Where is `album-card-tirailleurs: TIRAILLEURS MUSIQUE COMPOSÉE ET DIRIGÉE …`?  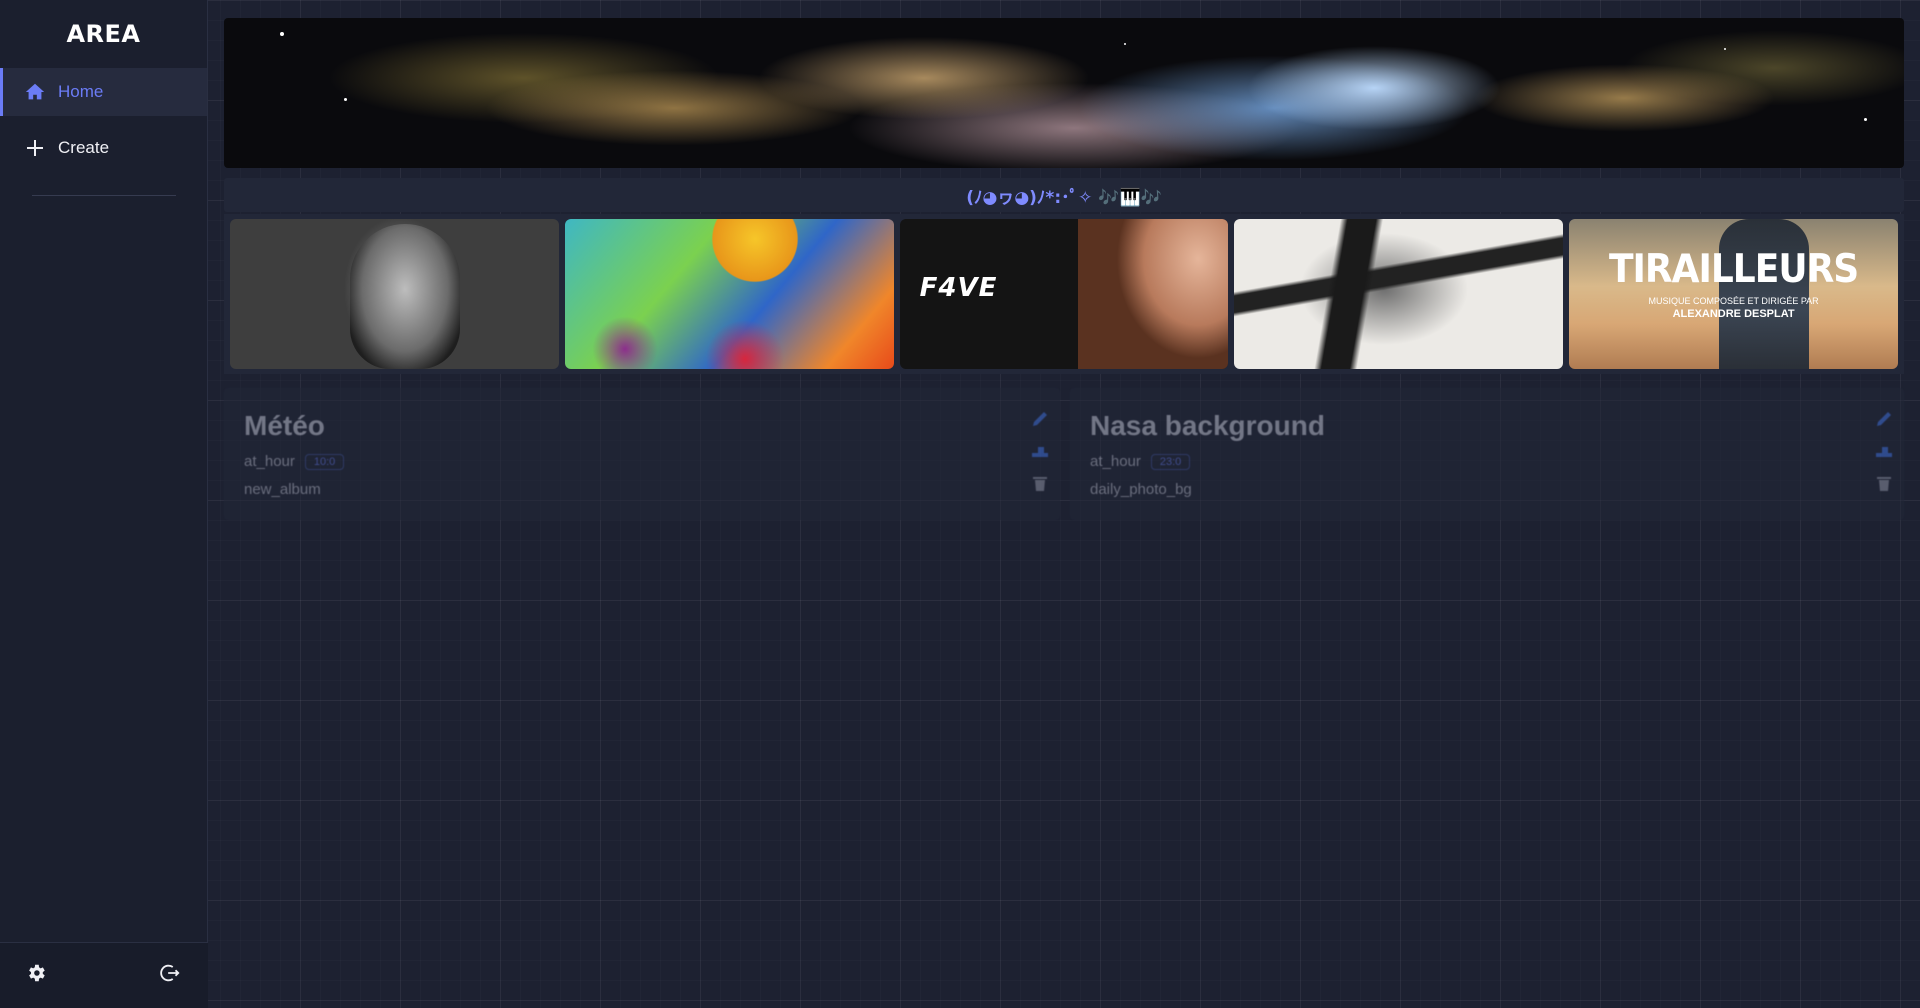
album-card-tirailleurs: TIRAILLEURS MUSIQUE COMPOSÉE ET DIRIGÉE … is located at coordinates (1733, 294).